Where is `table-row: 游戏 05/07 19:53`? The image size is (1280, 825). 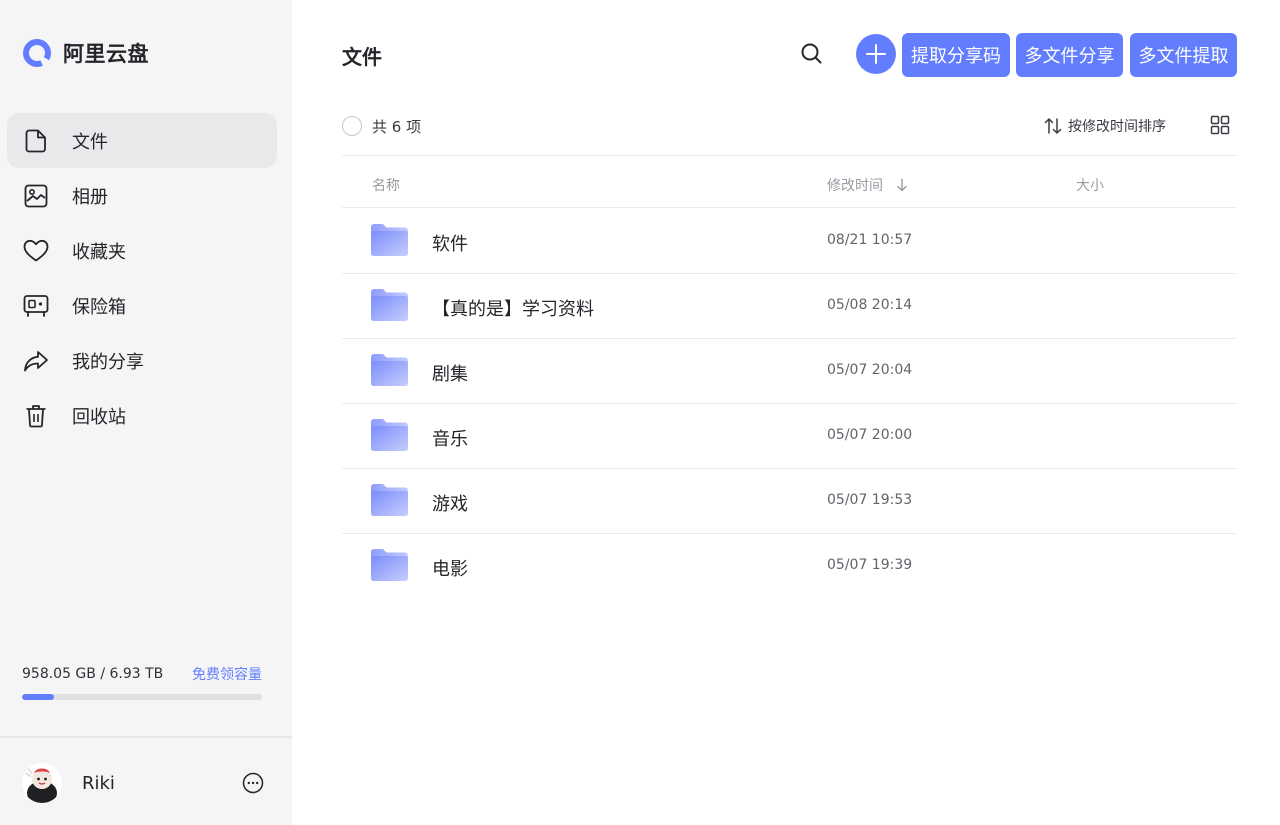 table-row: 游戏 05/07 19:53 is located at coordinates (789, 501).